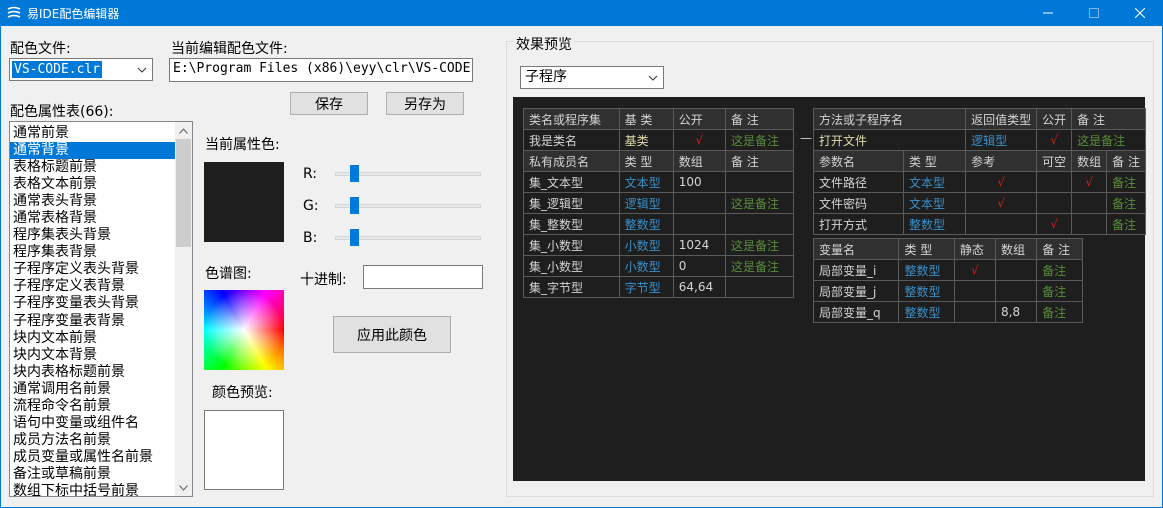  I want to click on table-row: 局部变量_j 整数型 备注, so click(947, 291).